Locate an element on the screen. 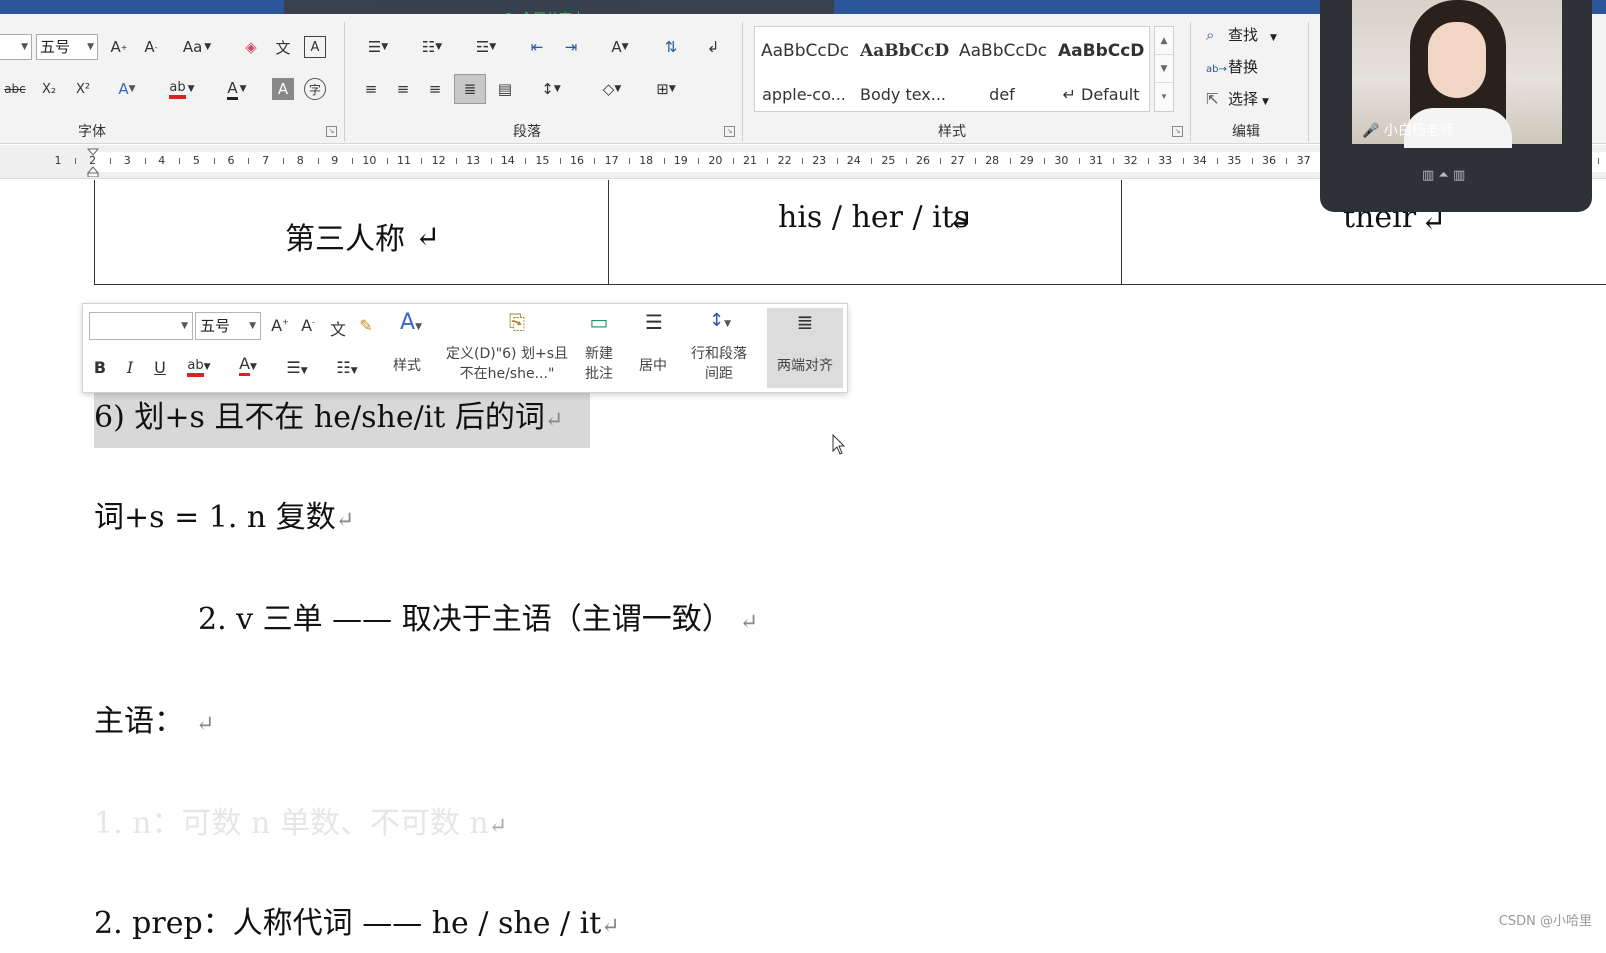 The height and width of the screenshot is (953, 1606). center-button: 居中 is located at coordinates (653, 366).